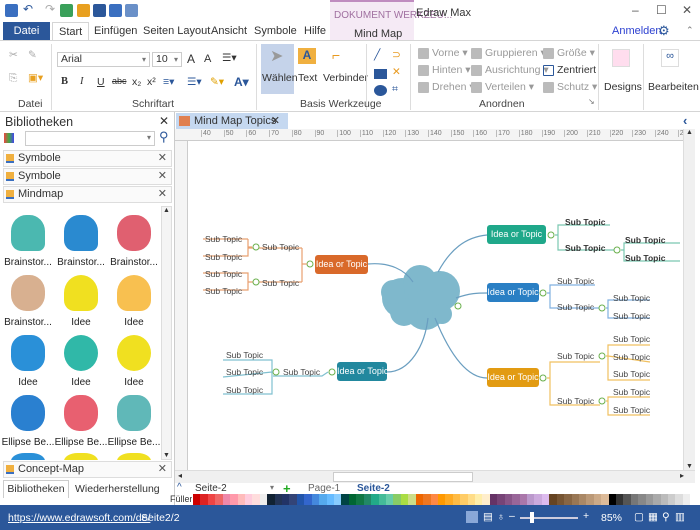  Describe the element at coordinates (217, 82) in the screenshot. I see `highlight-icon: ✎▾` at that location.